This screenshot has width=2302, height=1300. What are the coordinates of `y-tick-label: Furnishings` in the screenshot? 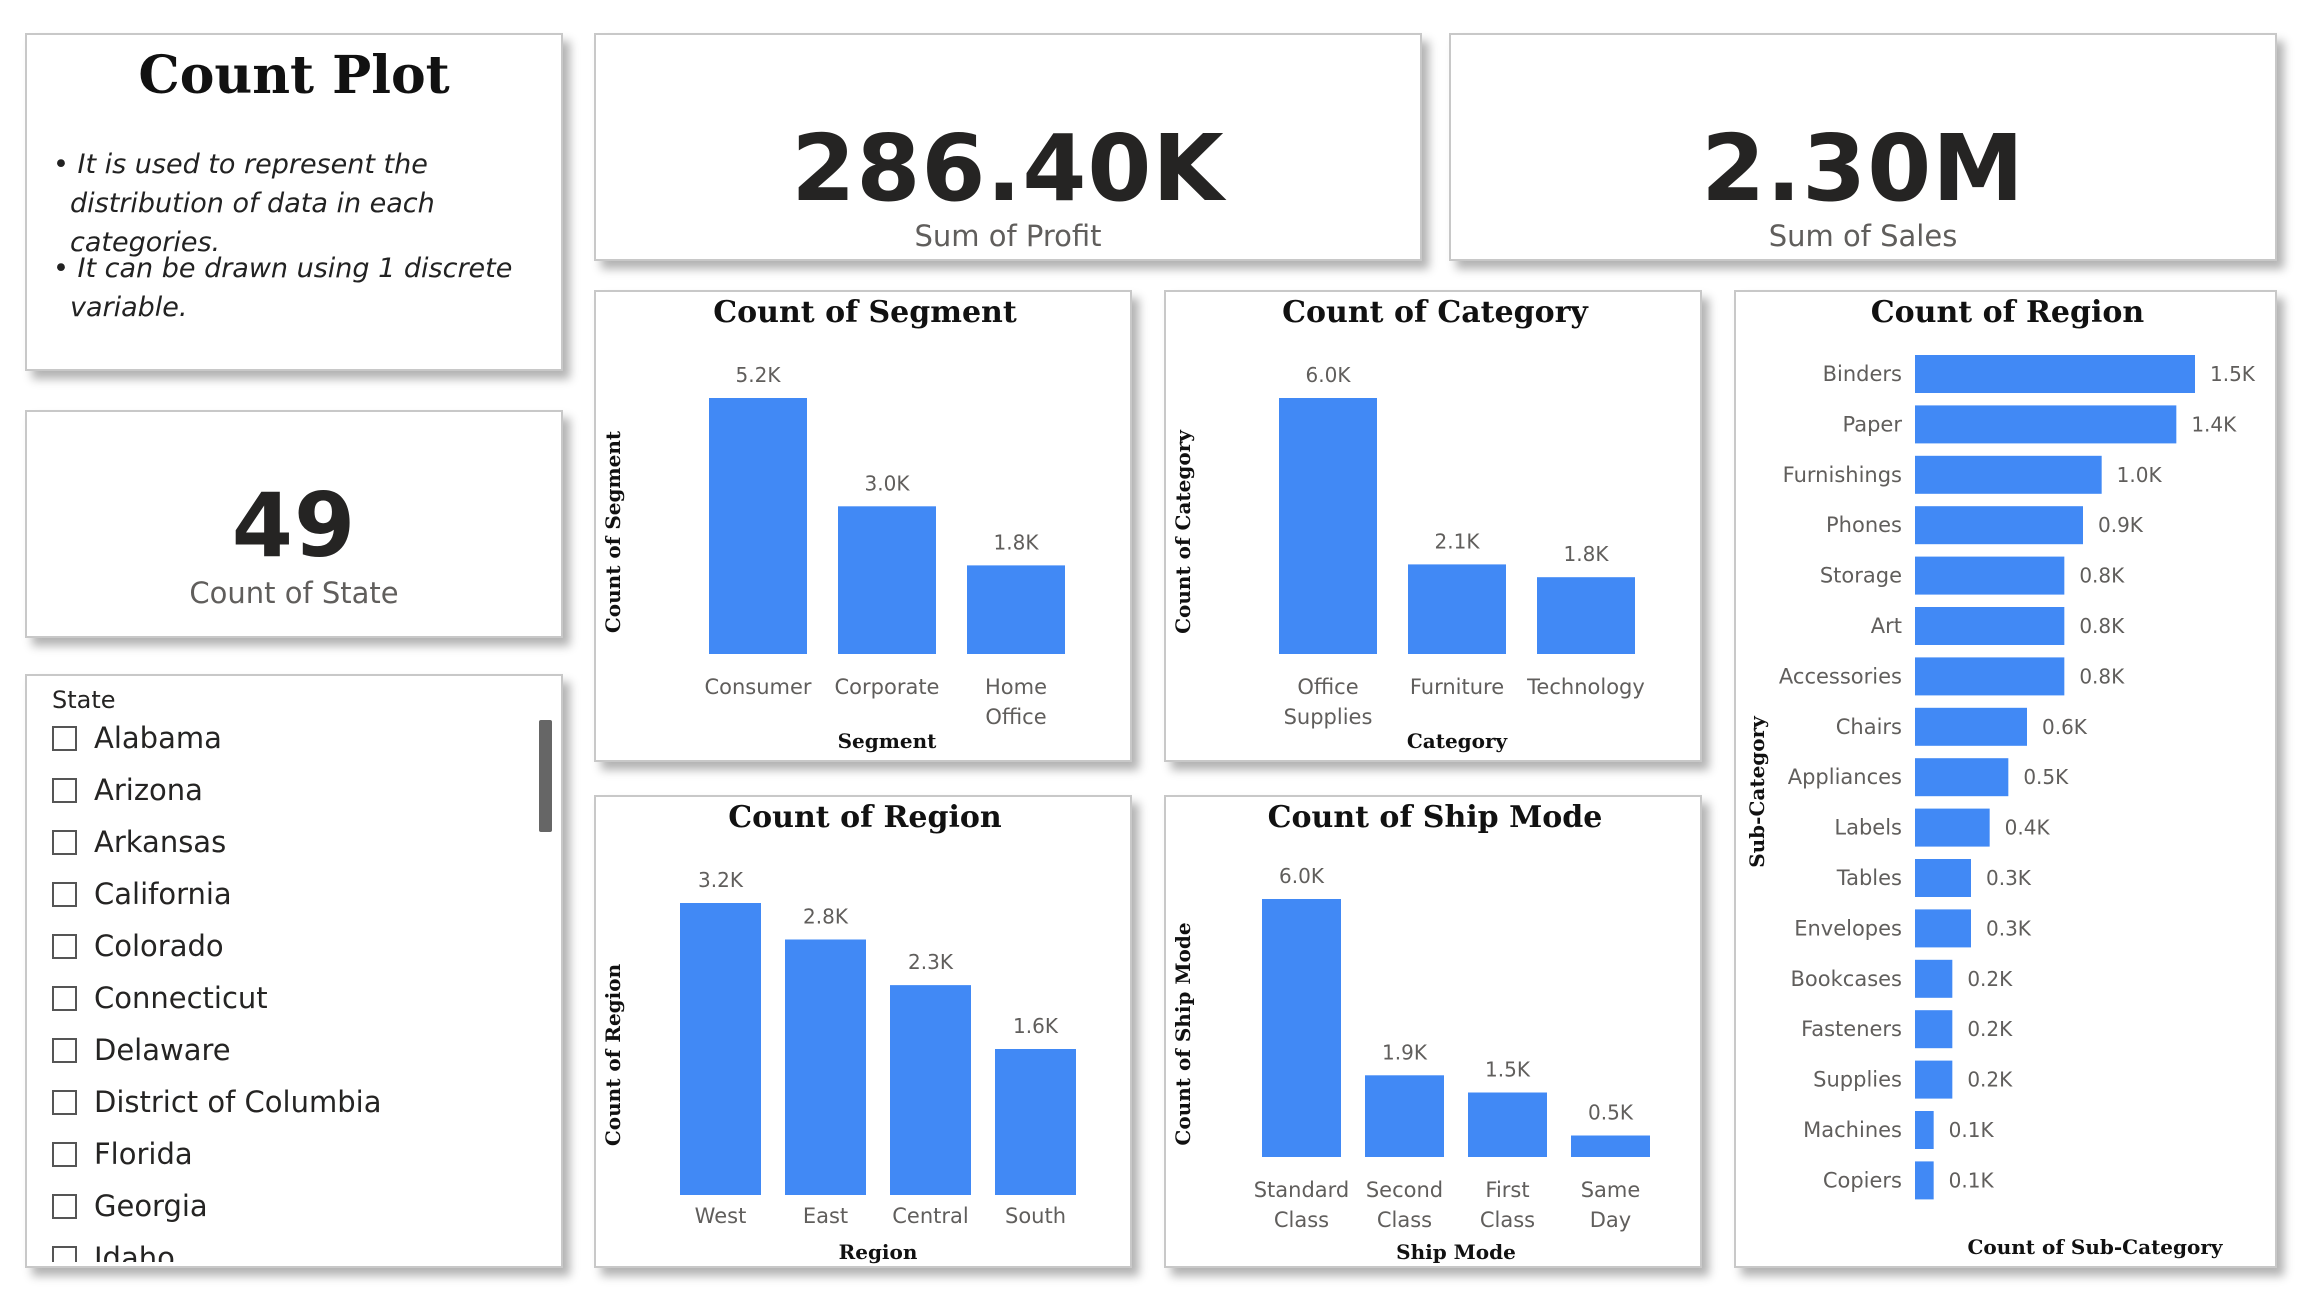 It's located at (1842, 475).